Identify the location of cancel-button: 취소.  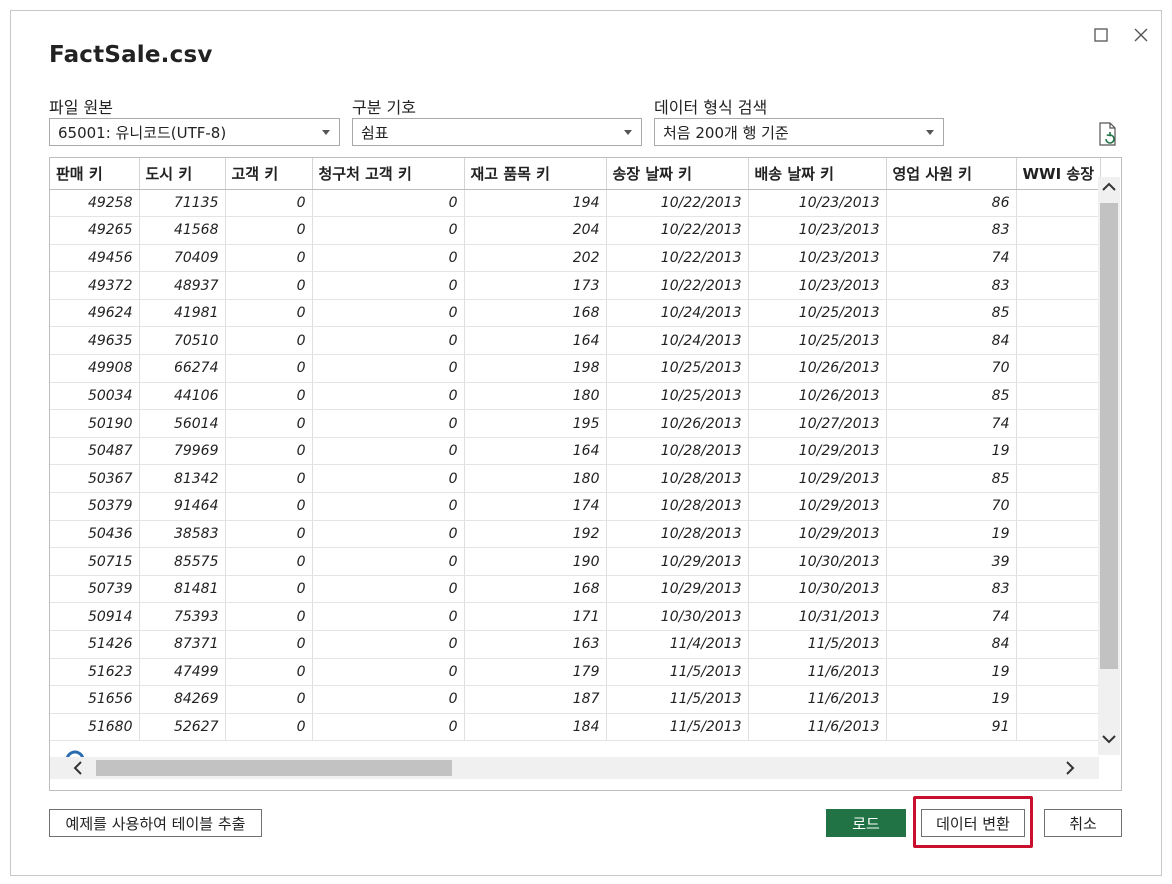
(1083, 823).